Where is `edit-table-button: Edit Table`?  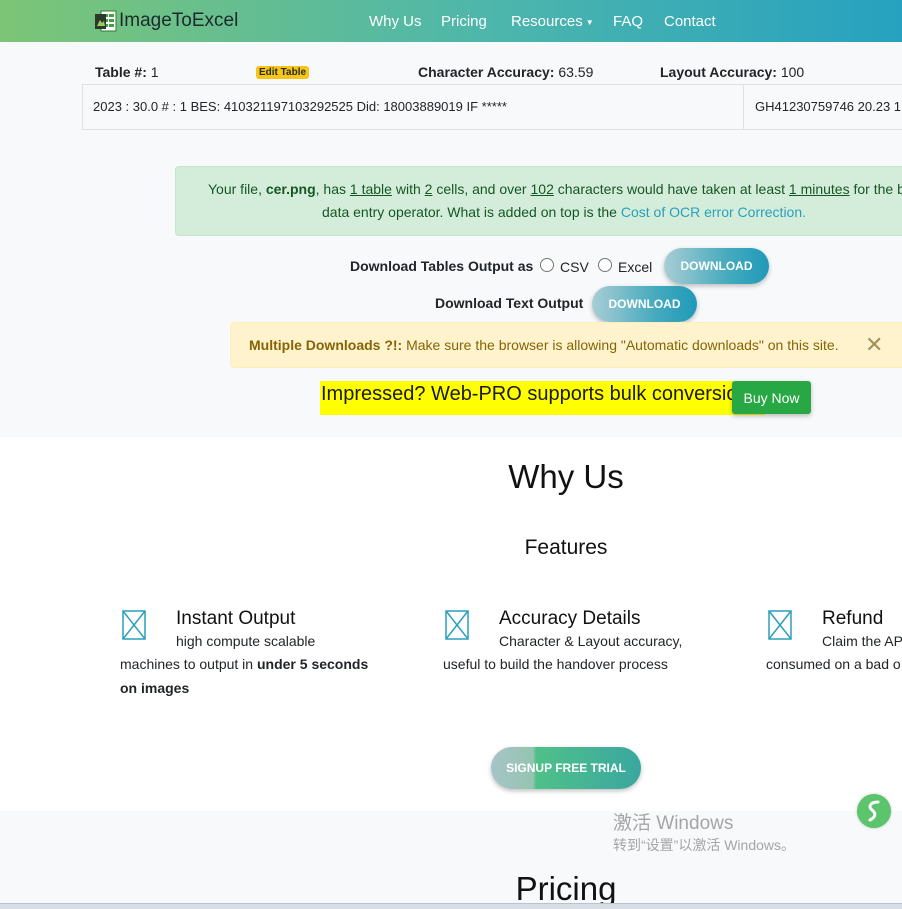
edit-table-button: Edit Table is located at coordinates (283, 72).